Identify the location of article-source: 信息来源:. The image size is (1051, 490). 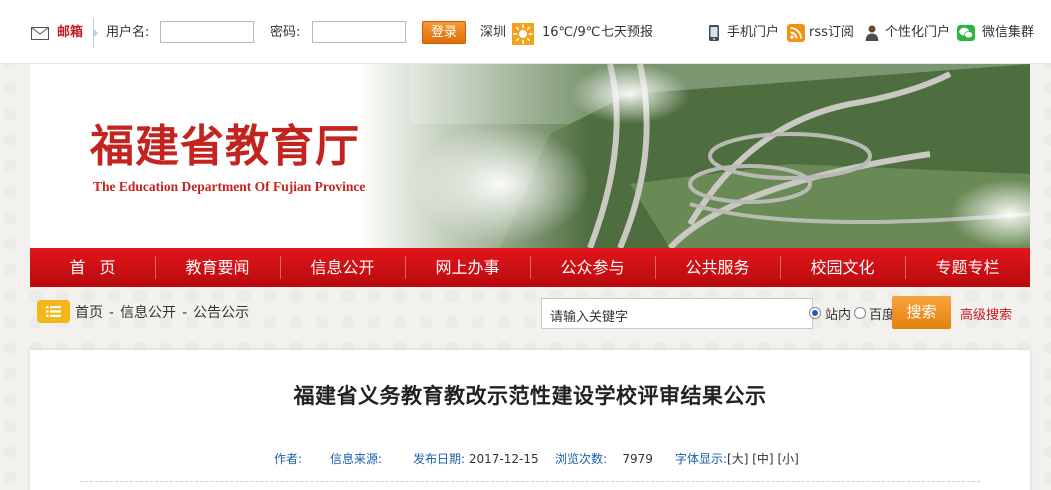
(356, 458).